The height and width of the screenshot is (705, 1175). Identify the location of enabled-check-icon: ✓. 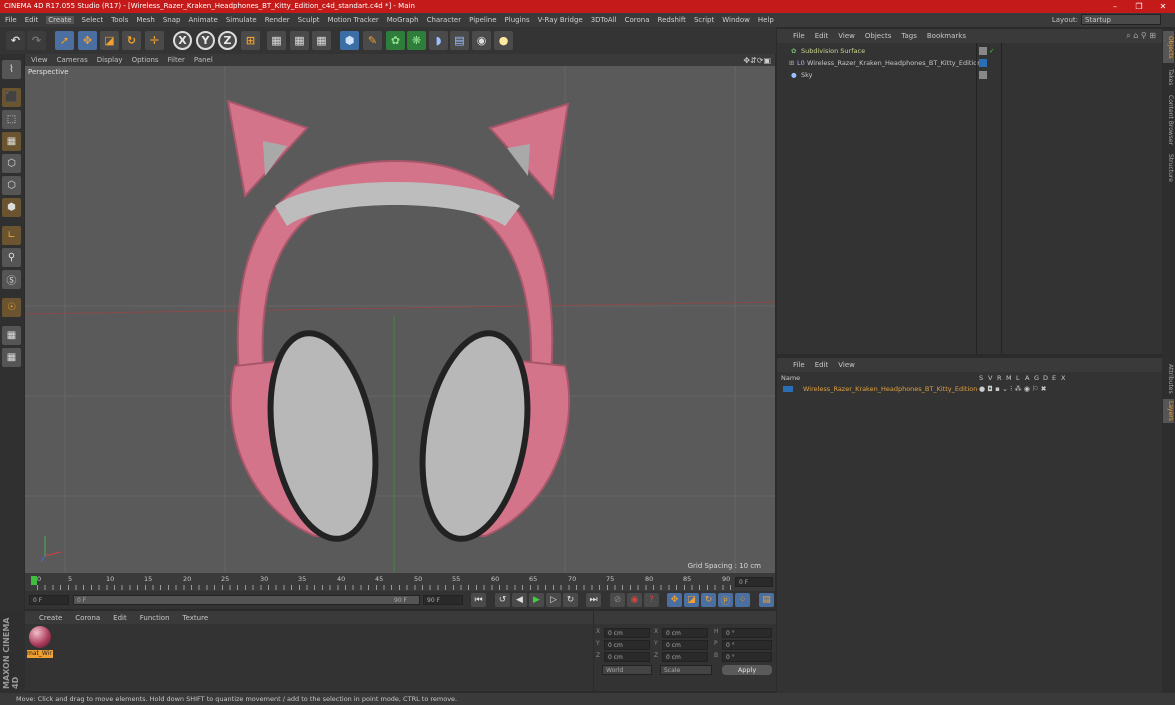
(991, 51).